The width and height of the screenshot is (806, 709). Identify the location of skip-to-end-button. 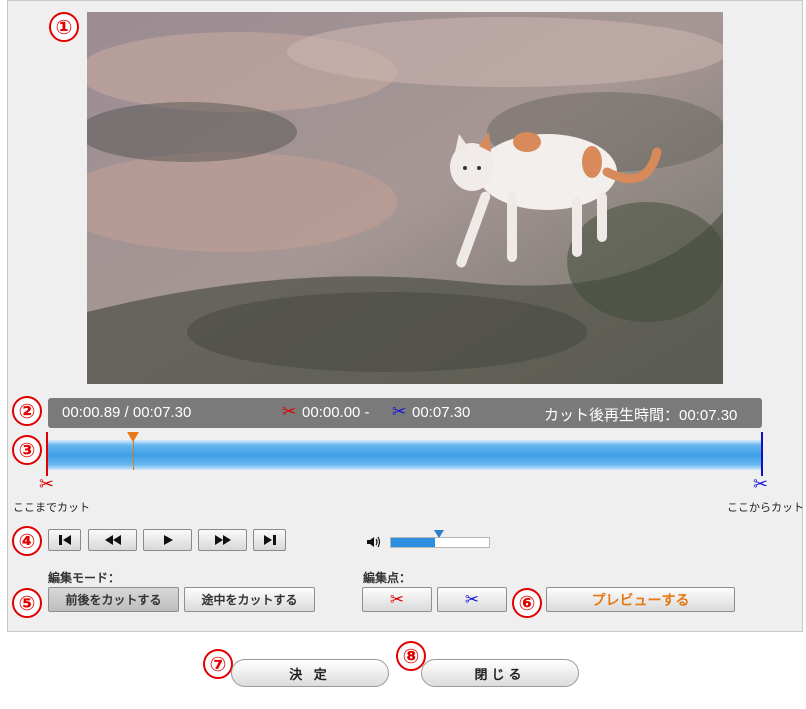
(269, 540).